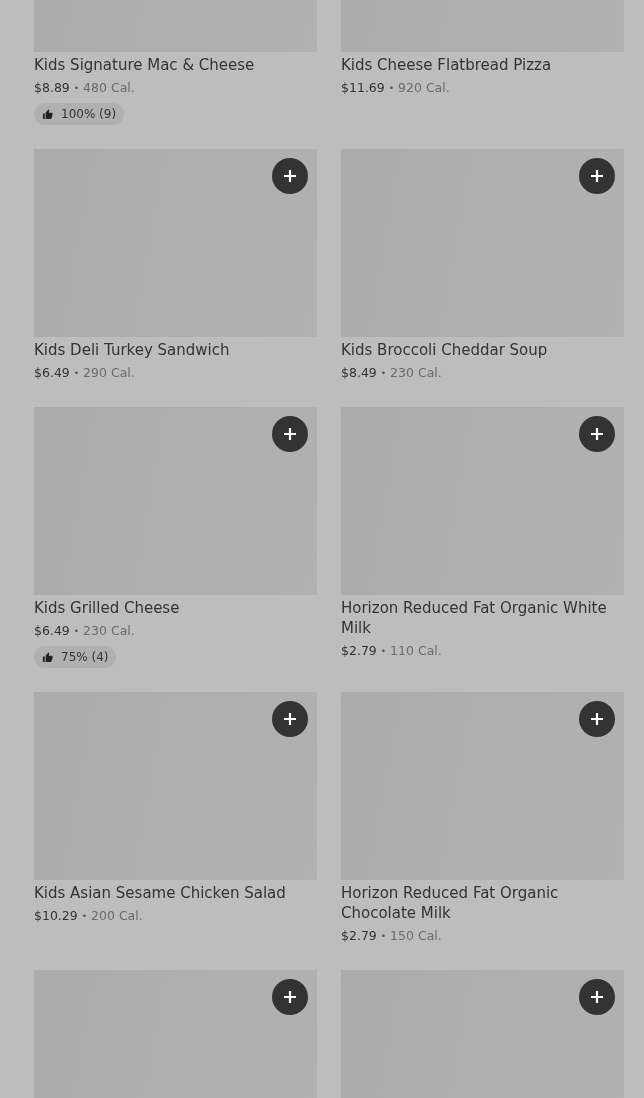 Image resolution: width=644 pixels, height=1098 pixels. What do you see at coordinates (359, 373) in the screenshot?
I see `item-price: $8.49` at bounding box center [359, 373].